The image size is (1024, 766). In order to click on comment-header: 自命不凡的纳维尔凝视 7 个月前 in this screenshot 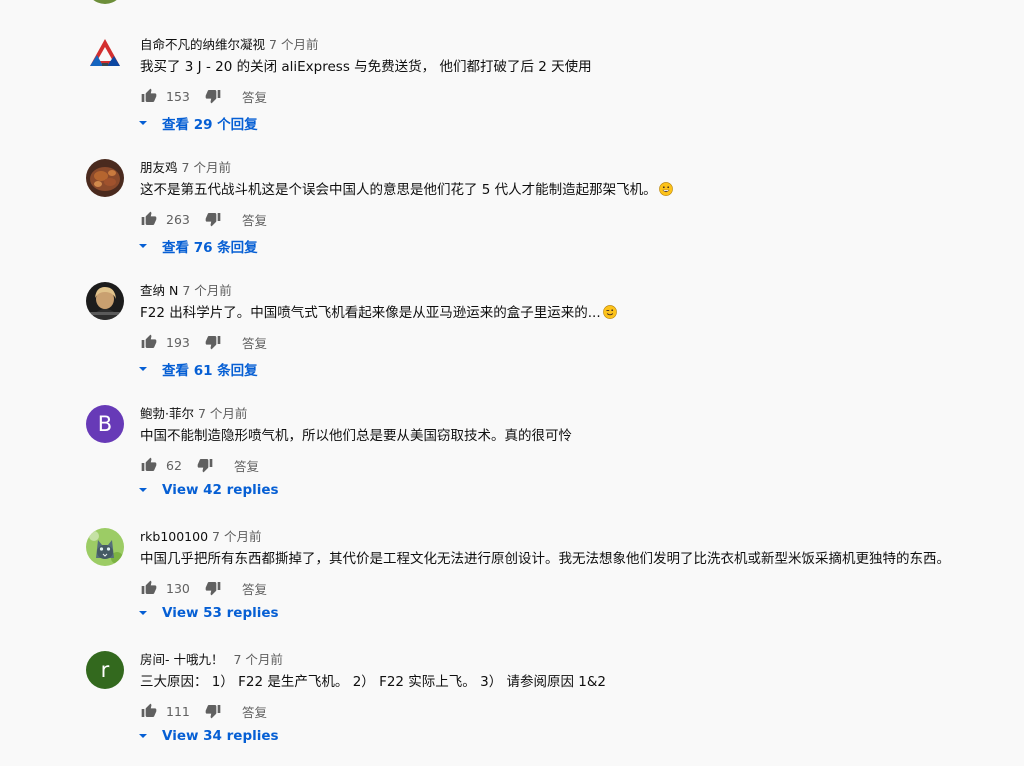, I will do `click(229, 43)`.